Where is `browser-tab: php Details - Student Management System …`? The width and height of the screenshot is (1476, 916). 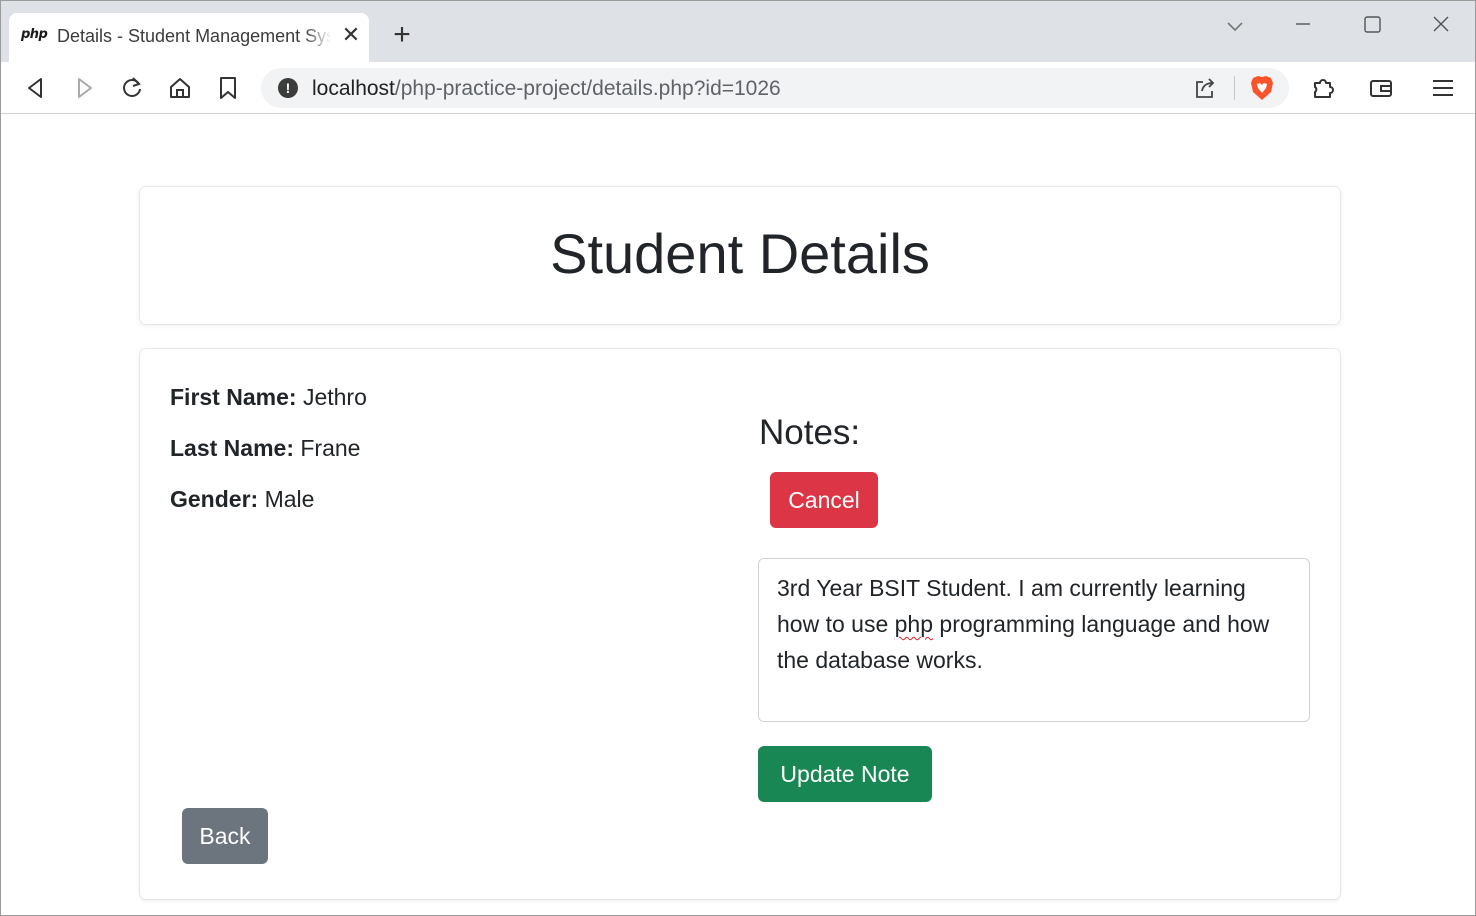 browser-tab: php Details - Student Management System … is located at coordinates (189, 37).